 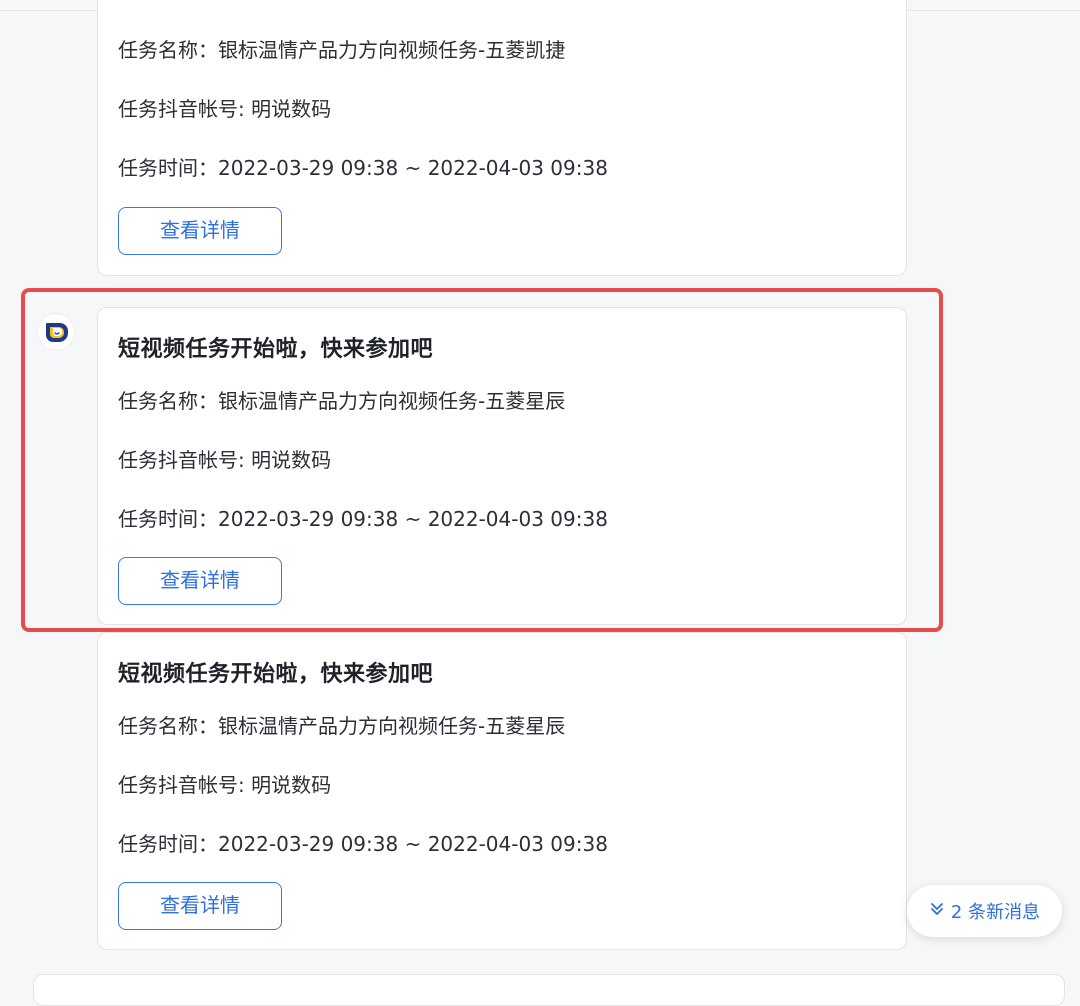 I want to click on double-chevron-down-icon, so click(x=937, y=911).